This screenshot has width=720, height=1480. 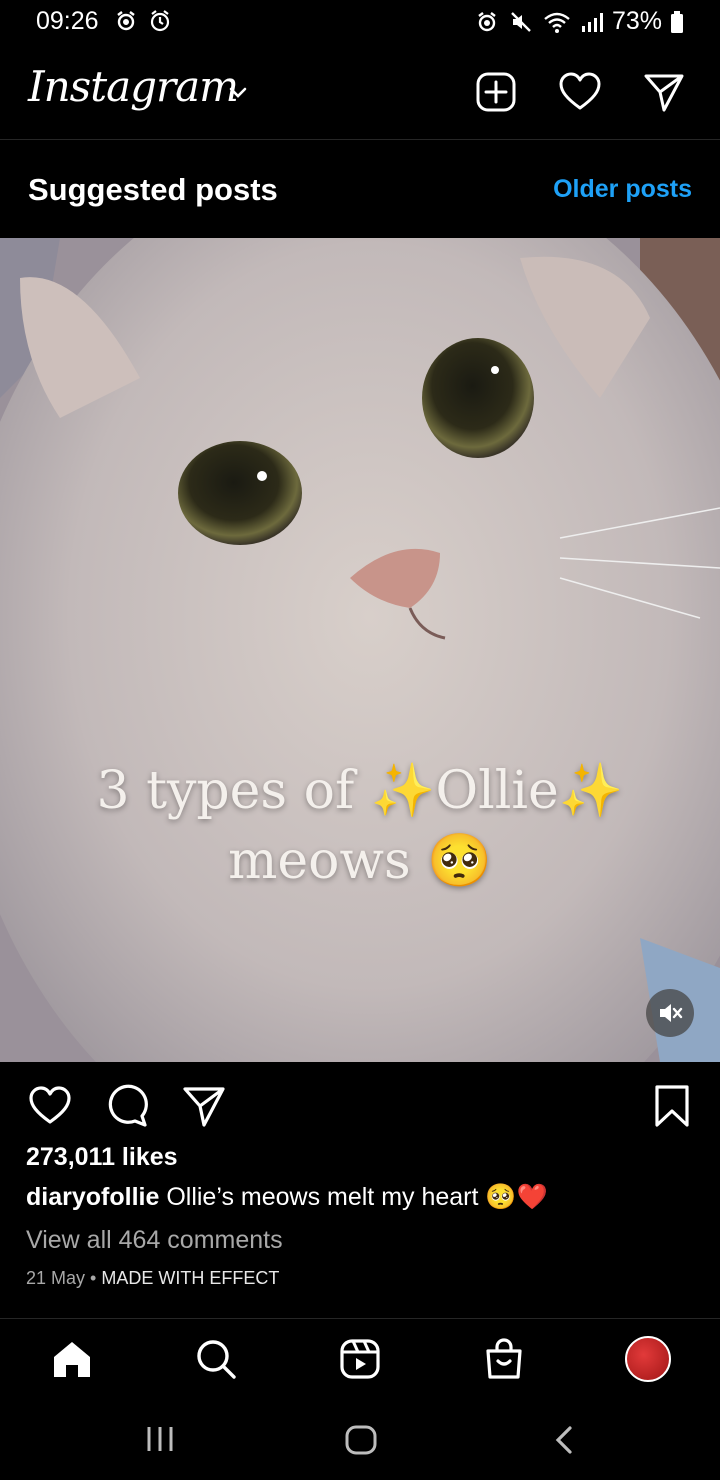 What do you see at coordinates (677, 22) in the screenshot?
I see `battery-icon` at bounding box center [677, 22].